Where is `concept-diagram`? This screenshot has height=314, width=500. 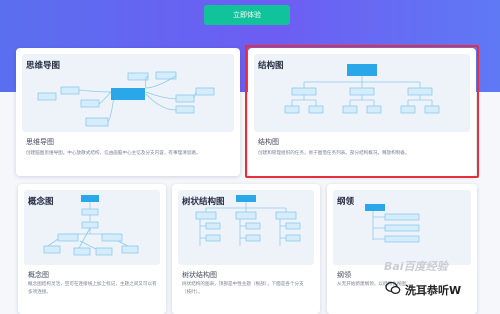
concept-diagram is located at coordinates (91, 225).